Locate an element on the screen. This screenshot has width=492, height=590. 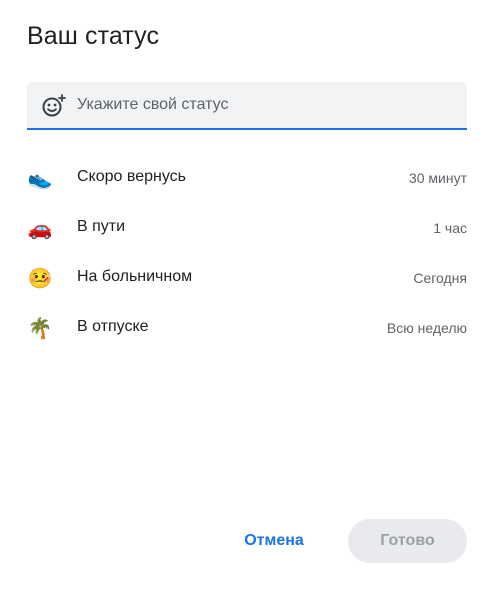
sneaker-icon: 👟 is located at coordinates (40, 178).